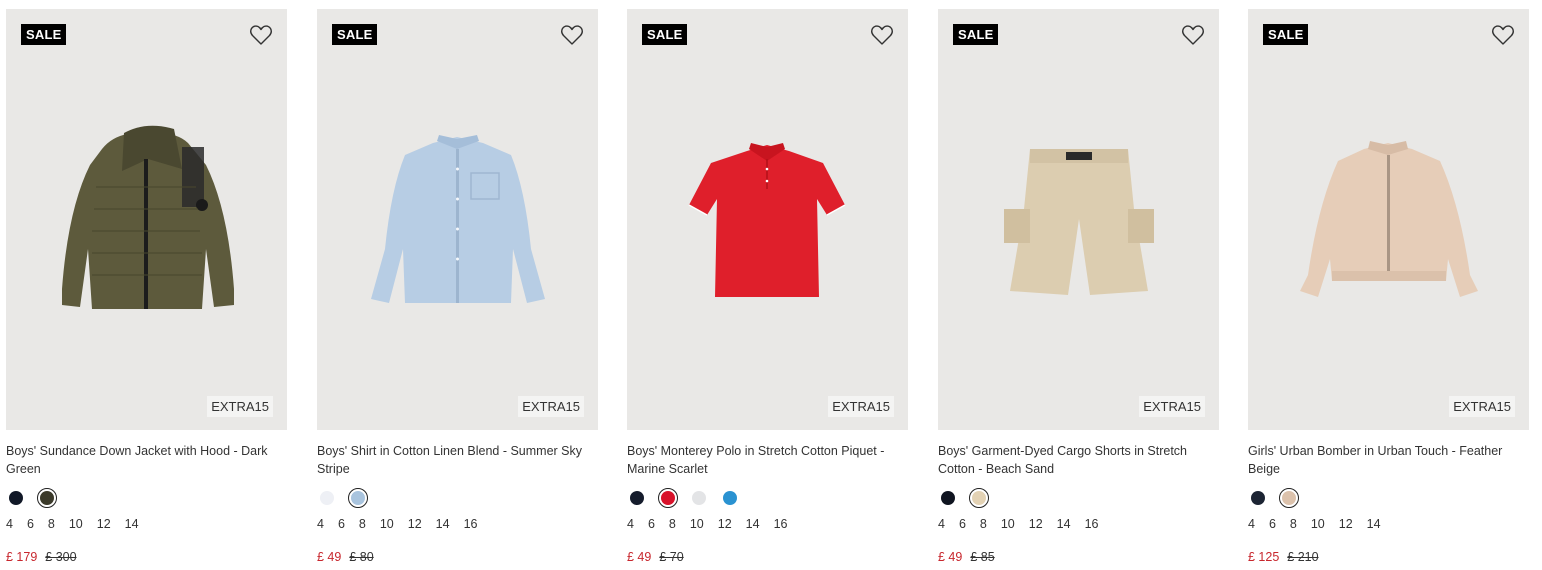 Image resolution: width=1542 pixels, height=570 pixels. I want to click on product-photo-polo, so click(767, 220).